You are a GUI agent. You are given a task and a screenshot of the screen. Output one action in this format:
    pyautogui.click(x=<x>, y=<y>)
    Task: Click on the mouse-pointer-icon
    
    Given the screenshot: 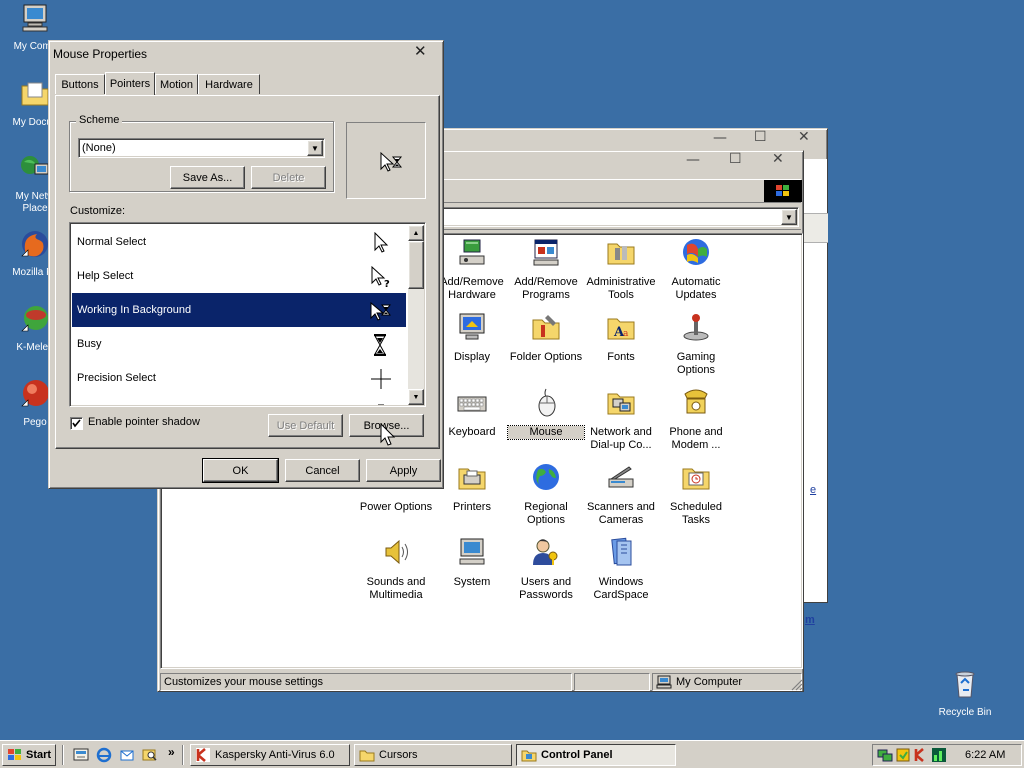 What is the action you would take?
    pyautogui.click(x=388, y=434)
    